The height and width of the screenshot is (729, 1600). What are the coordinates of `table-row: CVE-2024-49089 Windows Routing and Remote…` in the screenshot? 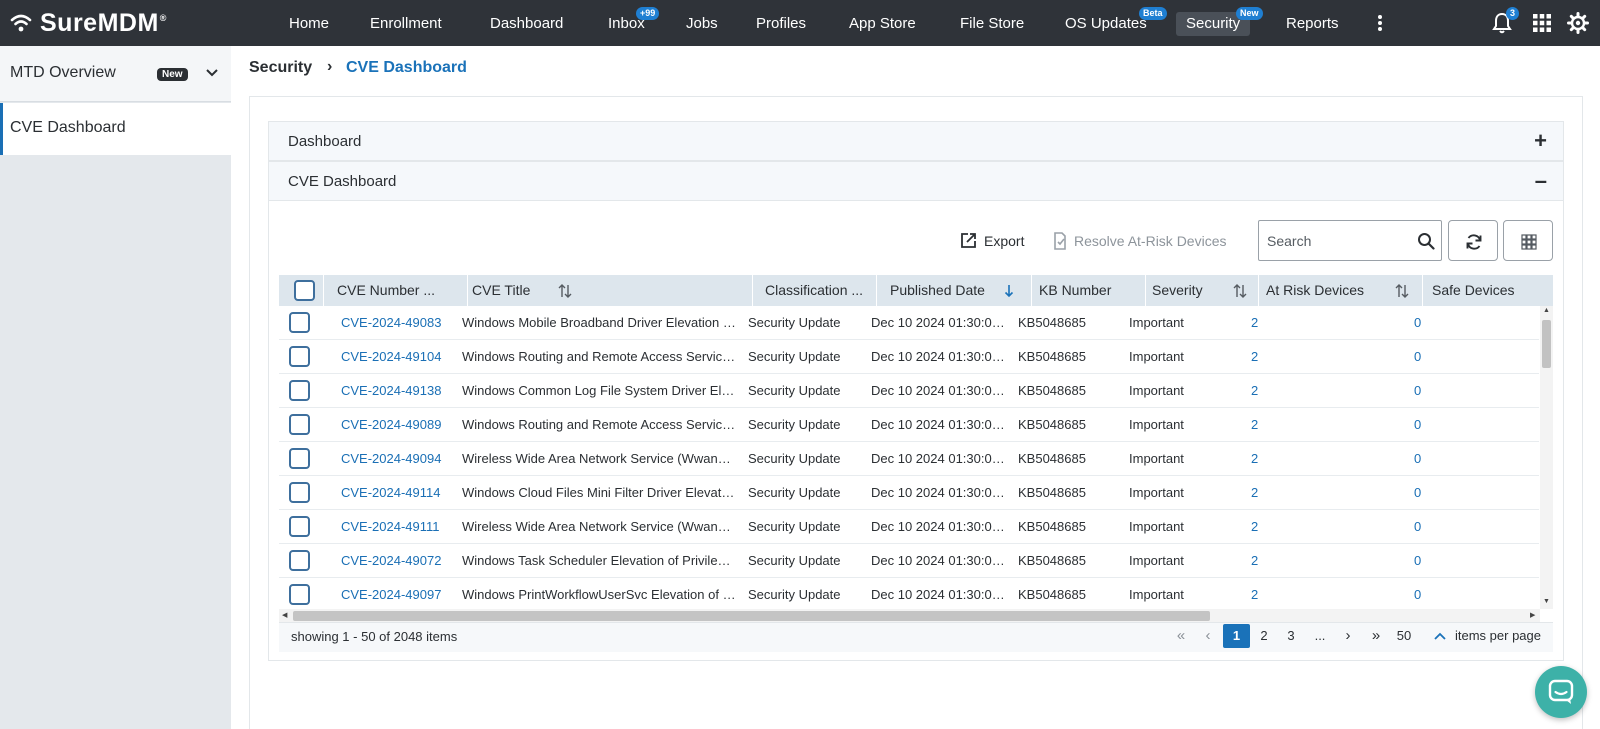 It's located at (909, 425).